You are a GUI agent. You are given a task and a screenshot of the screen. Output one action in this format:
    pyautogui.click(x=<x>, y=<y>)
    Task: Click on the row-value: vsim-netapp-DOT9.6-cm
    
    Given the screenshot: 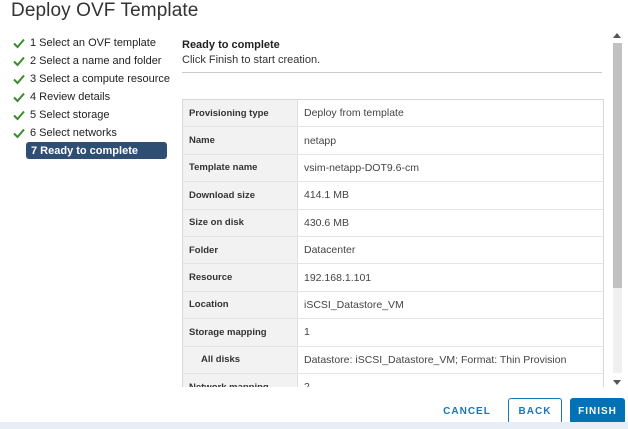 What is the action you would take?
    pyautogui.click(x=361, y=167)
    